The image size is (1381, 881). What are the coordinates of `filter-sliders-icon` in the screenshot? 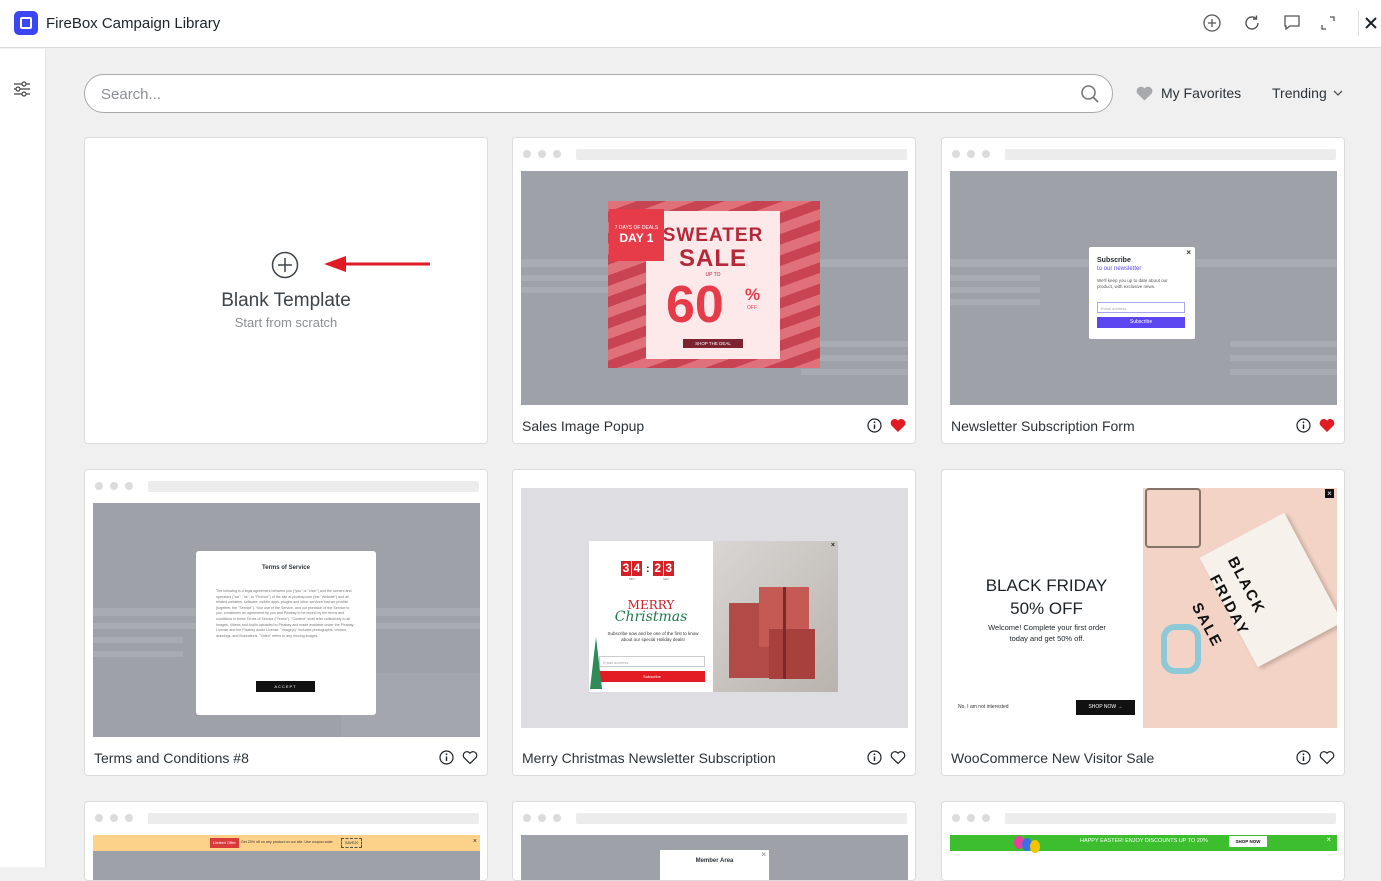 It's located at (23, 90).